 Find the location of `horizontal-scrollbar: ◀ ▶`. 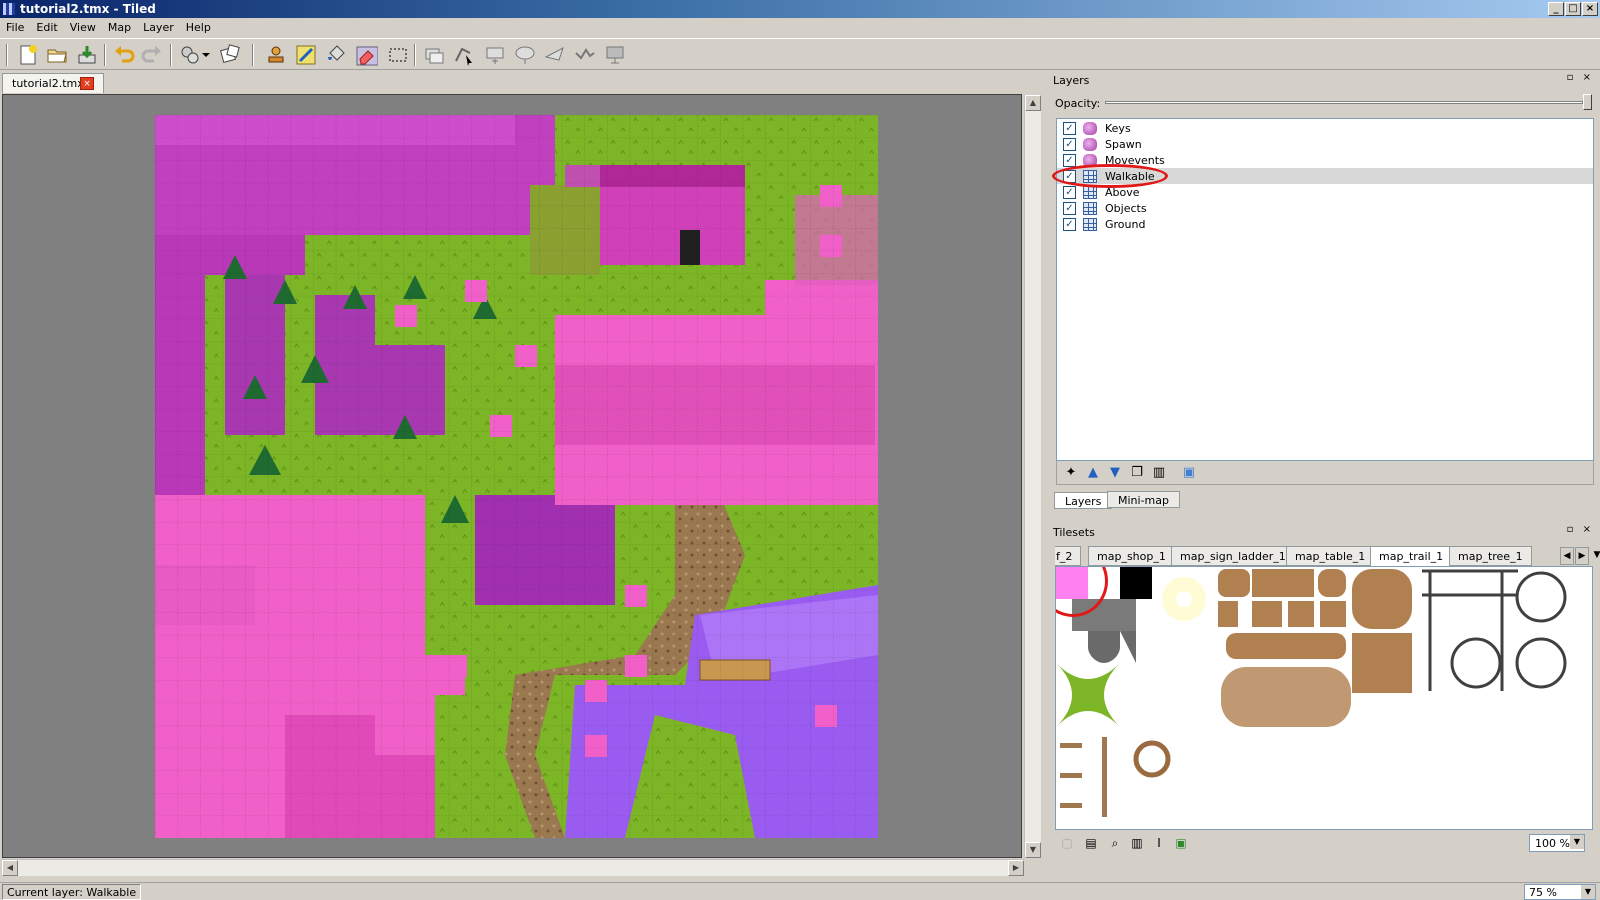

horizontal-scrollbar: ◀ ▶ is located at coordinates (513, 867).